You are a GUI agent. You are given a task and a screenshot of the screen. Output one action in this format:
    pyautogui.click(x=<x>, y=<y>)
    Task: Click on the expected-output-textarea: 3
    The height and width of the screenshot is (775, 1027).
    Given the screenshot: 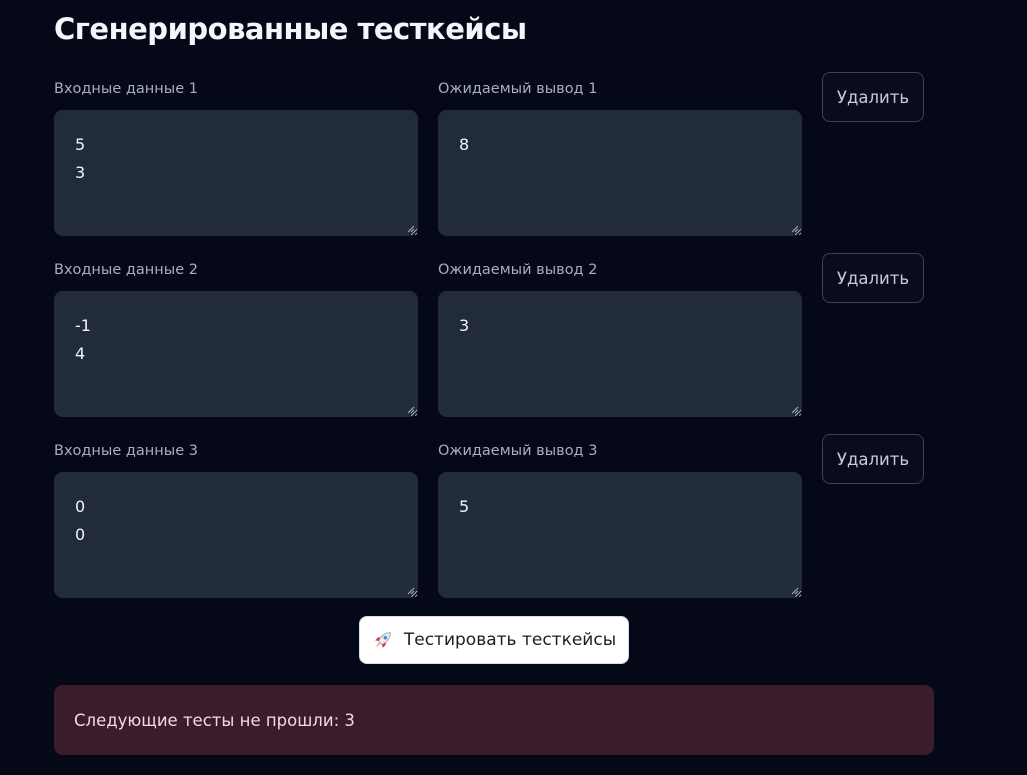 What is the action you would take?
    pyautogui.click(x=620, y=354)
    